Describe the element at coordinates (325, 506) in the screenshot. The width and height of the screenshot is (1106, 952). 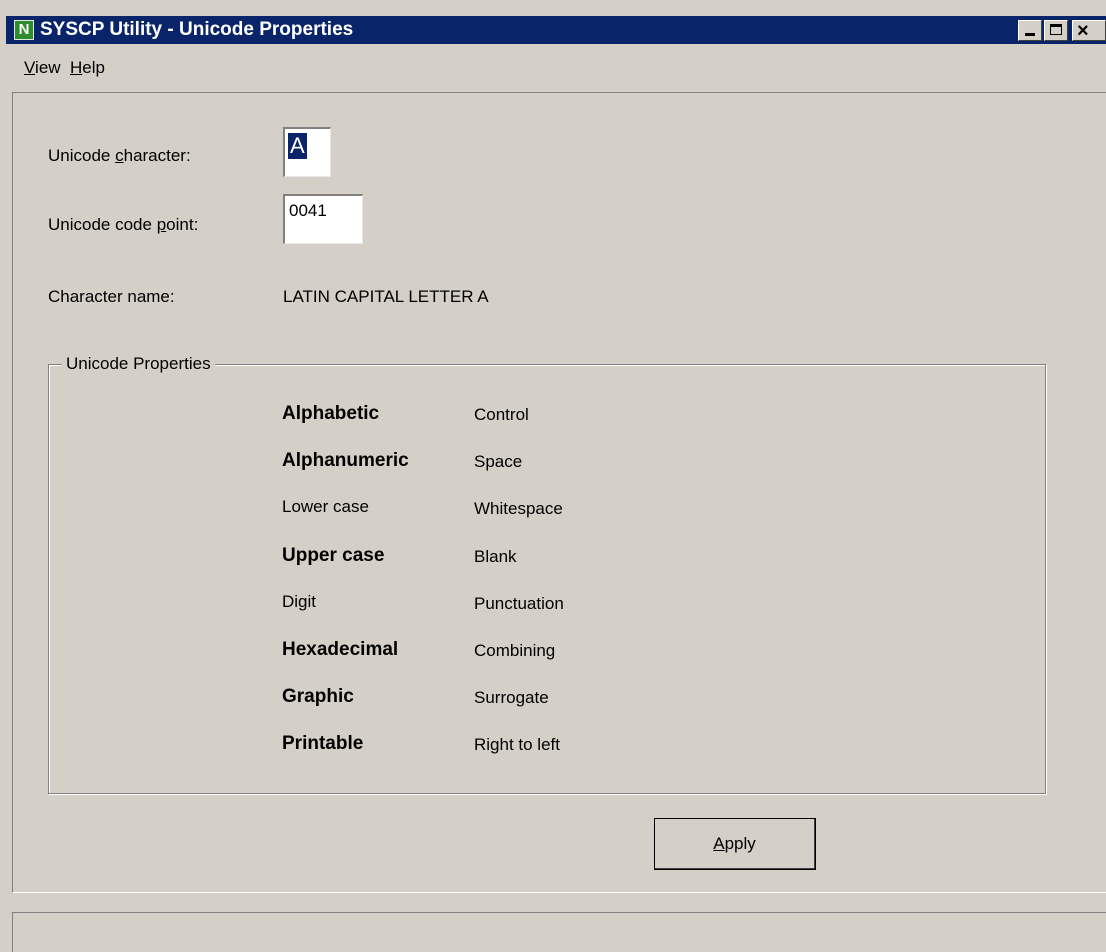
I see `prop-lower-case: Lower case` at that location.